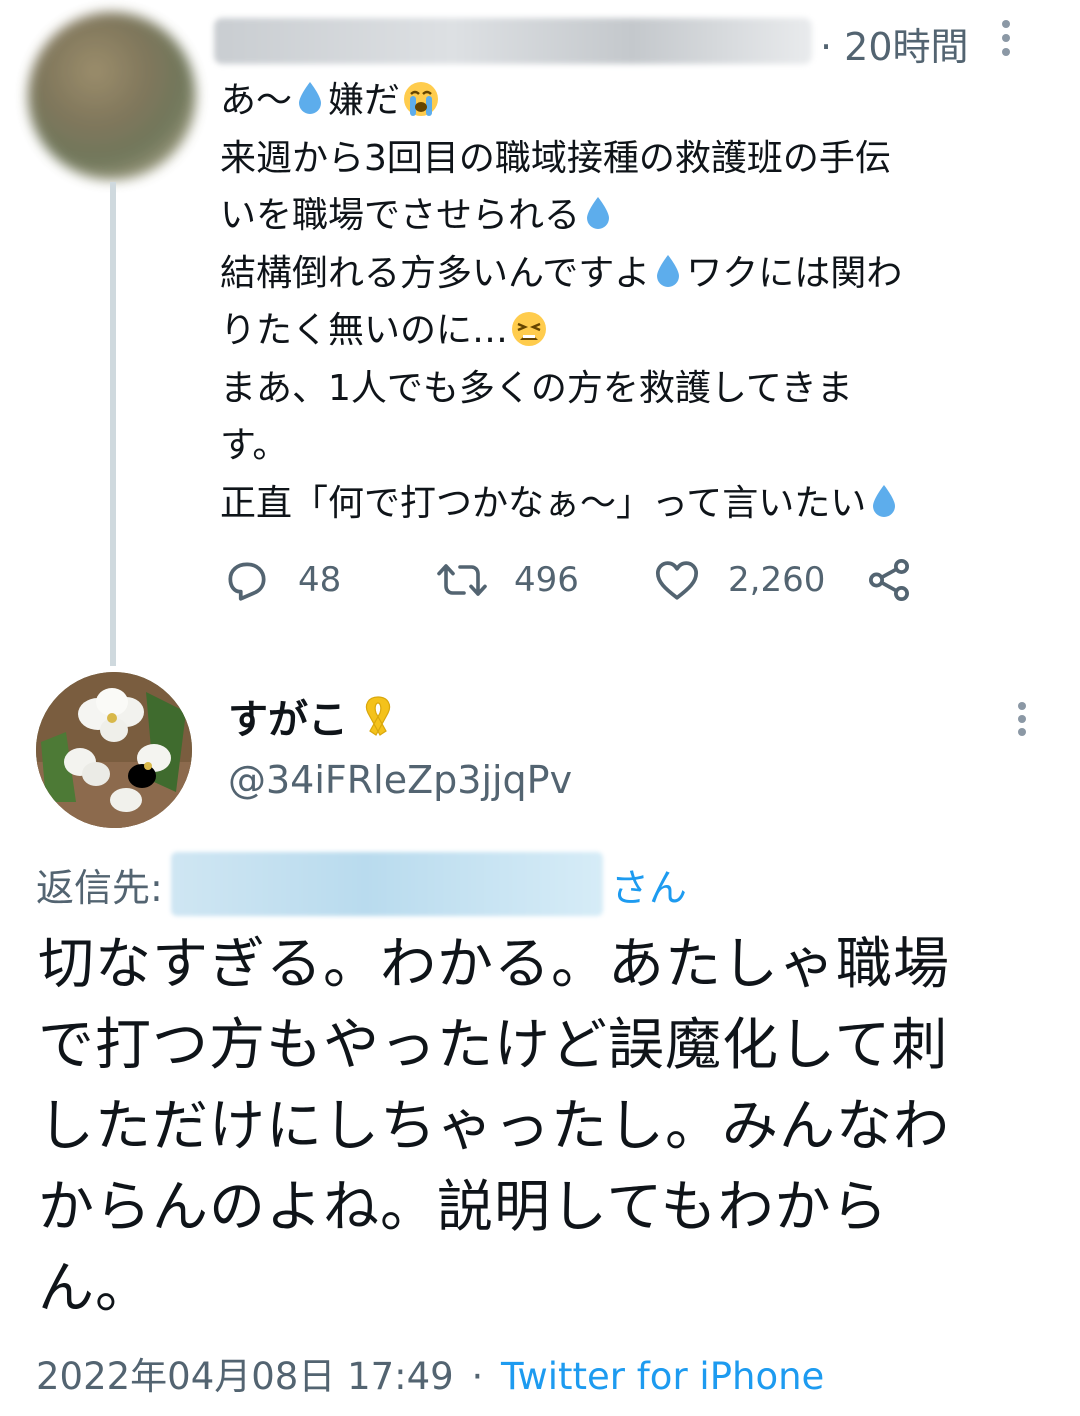 This screenshot has width=1080, height=1416. What do you see at coordinates (463, 1207) in the screenshot?
I see `tweet-line: からんのよね。説明してもわから` at bounding box center [463, 1207].